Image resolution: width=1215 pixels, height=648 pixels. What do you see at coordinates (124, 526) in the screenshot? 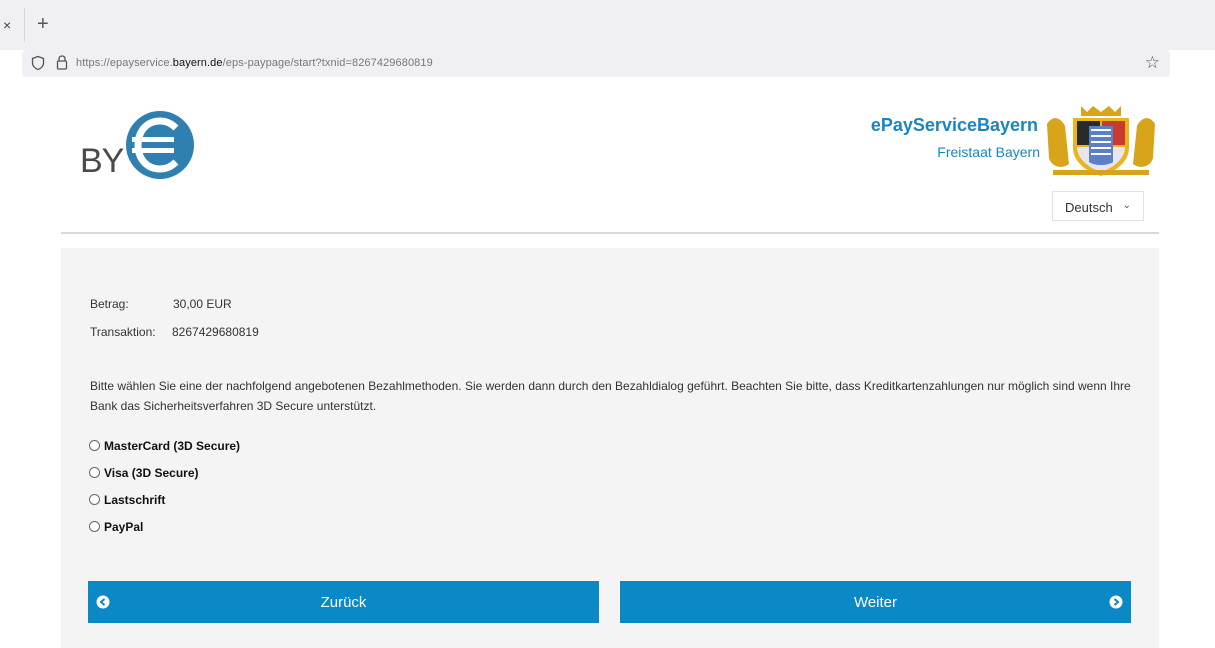
I see `payment-option-label: PayPal` at bounding box center [124, 526].